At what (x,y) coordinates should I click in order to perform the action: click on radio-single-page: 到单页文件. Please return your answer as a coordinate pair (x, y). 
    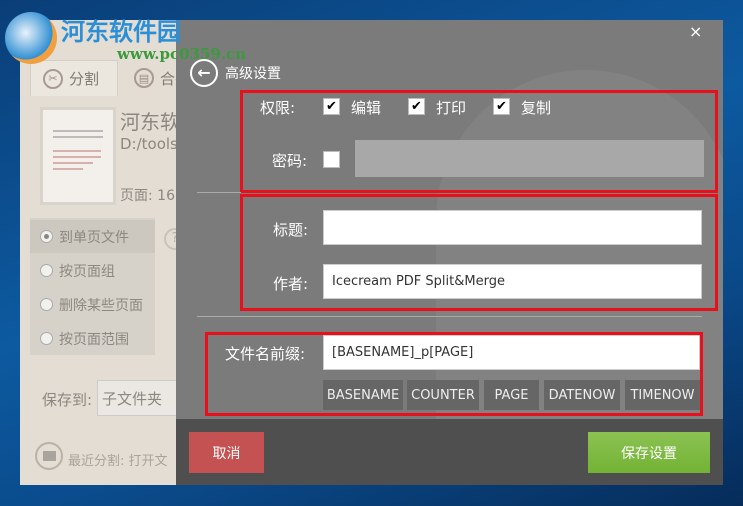
    Looking at the image, I should click on (92, 236).